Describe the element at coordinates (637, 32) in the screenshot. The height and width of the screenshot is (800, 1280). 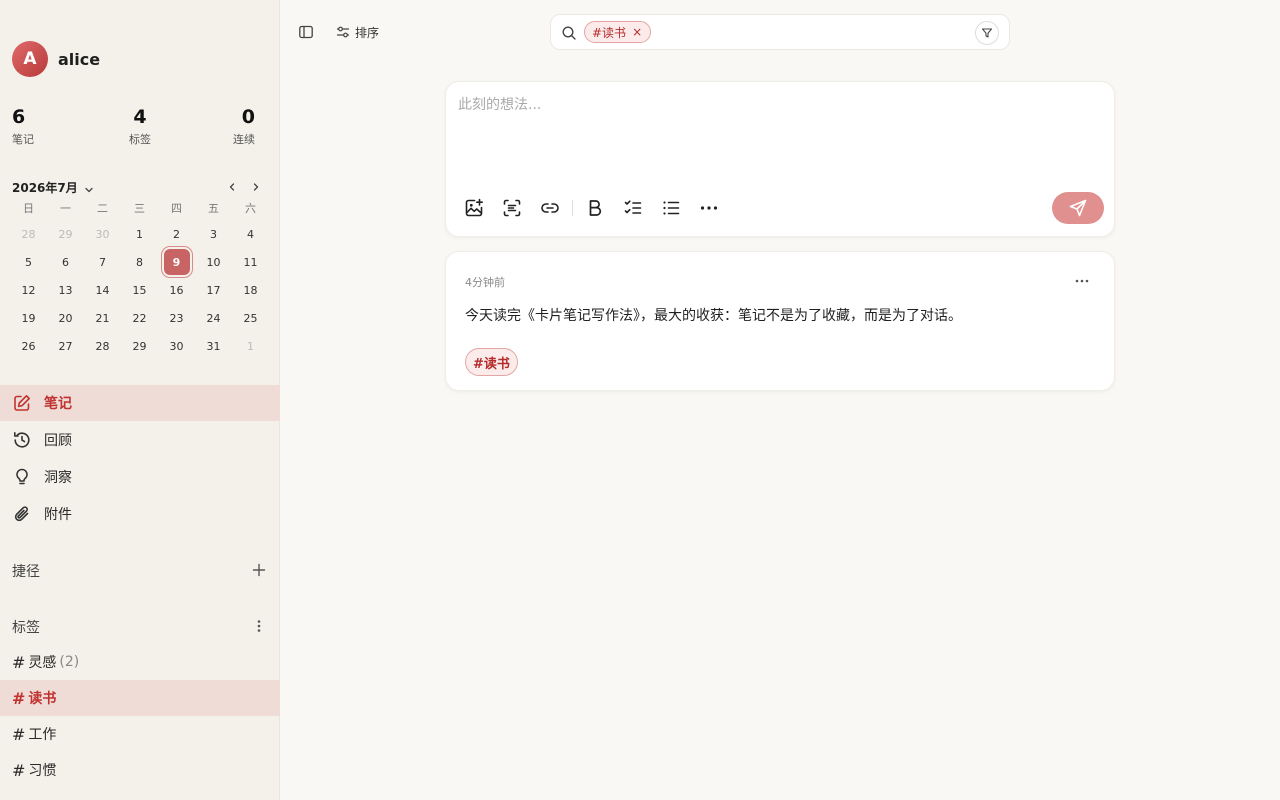
I see `close-icon: ×` at that location.